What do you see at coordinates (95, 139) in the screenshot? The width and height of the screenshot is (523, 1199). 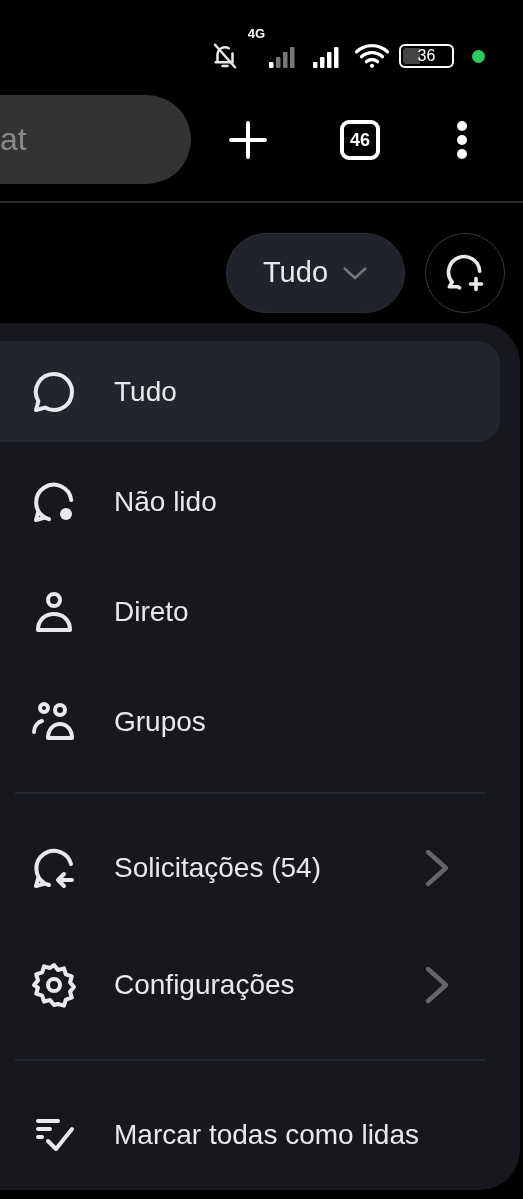 I see `address-field: at` at bounding box center [95, 139].